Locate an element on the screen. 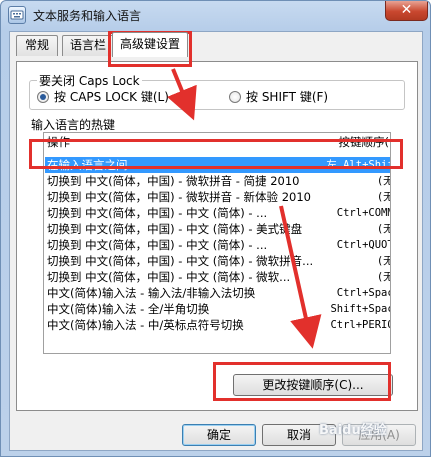 The width and height of the screenshot is (431, 457). hotkey-key: Ctrl+PERIOD is located at coordinates (360, 325).